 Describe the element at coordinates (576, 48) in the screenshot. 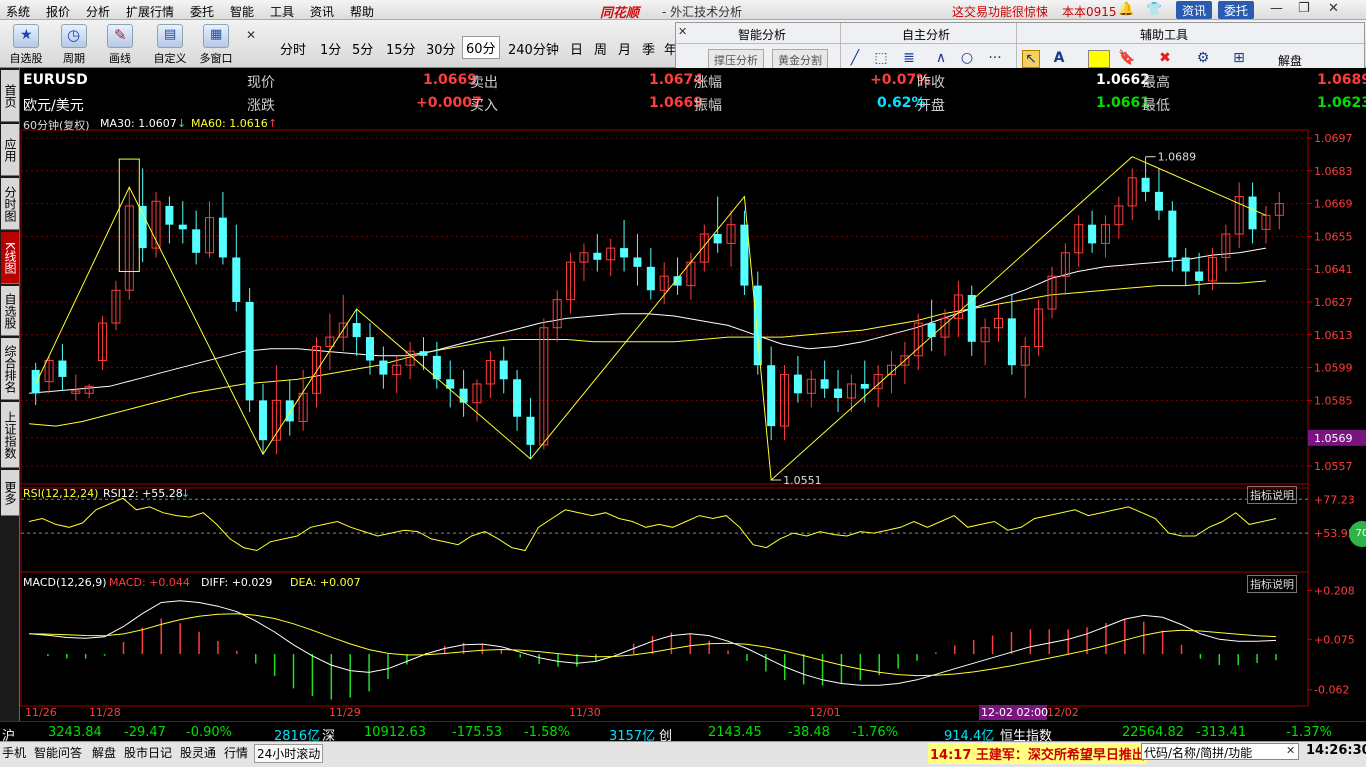

I see `period-day: 日` at that location.